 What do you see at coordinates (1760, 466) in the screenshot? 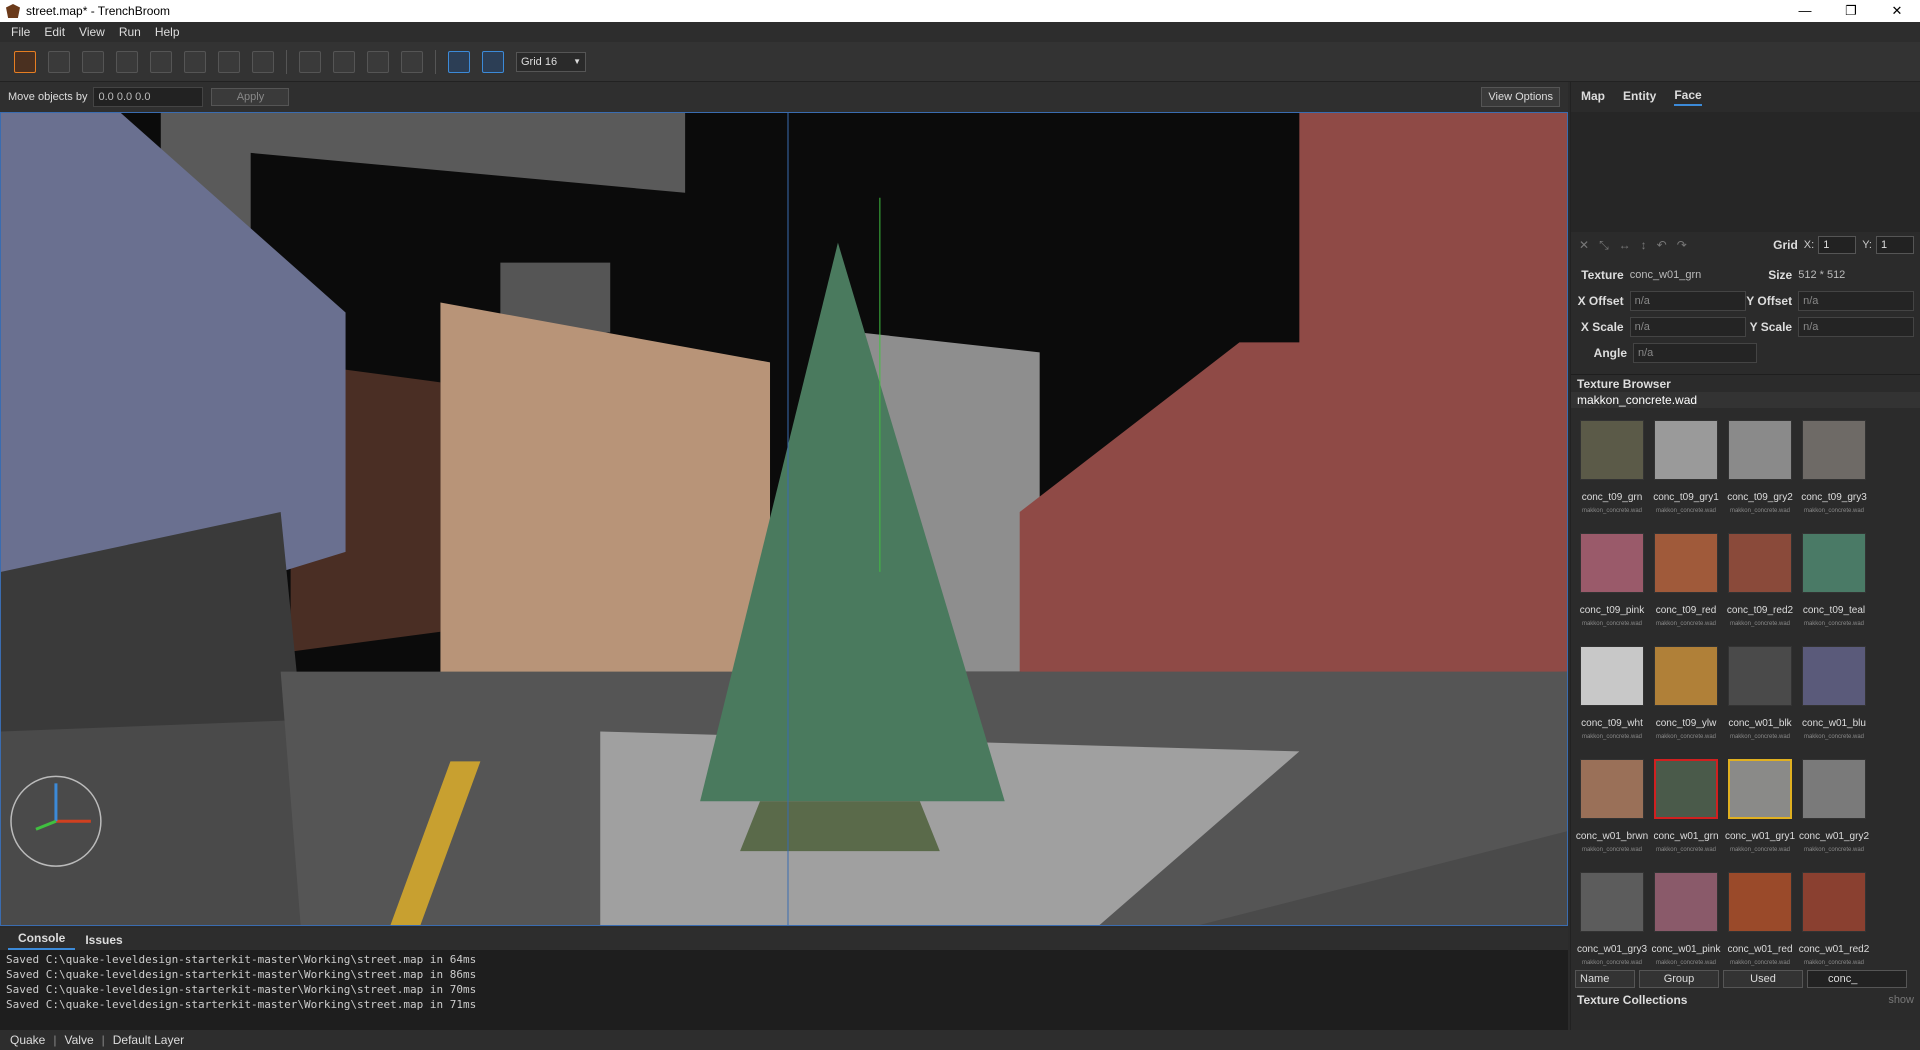
I see `texture-tile: conc_t09_gry2 makkon_concrete.wad` at bounding box center [1760, 466].